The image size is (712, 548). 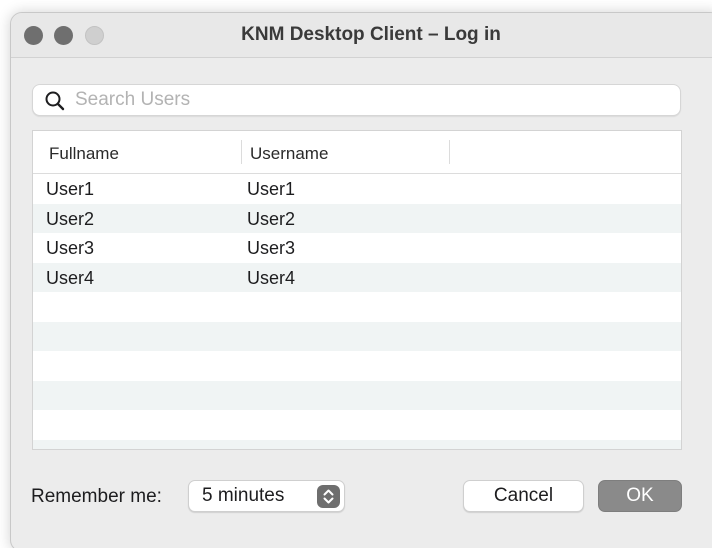 I want to click on column-header-username: Username, so click(x=289, y=154).